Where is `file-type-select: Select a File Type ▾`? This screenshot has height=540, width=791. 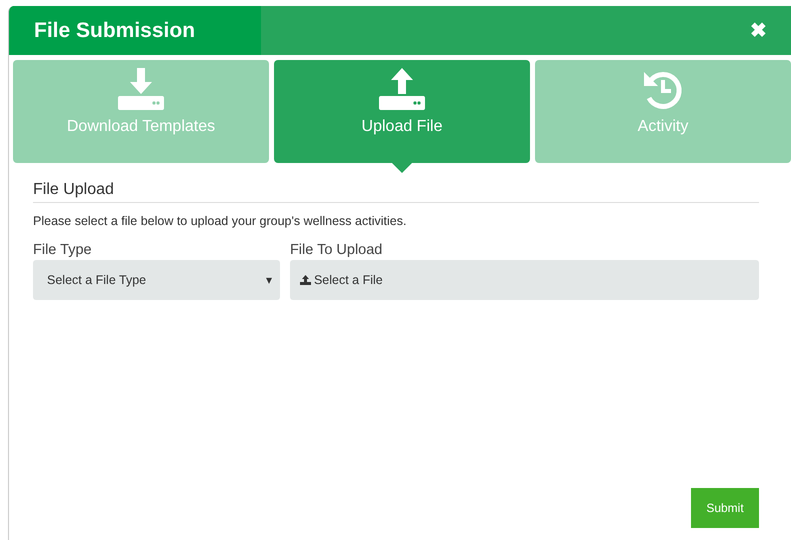
file-type-select: Select a File Type ▾ is located at coordinates (156, 280).